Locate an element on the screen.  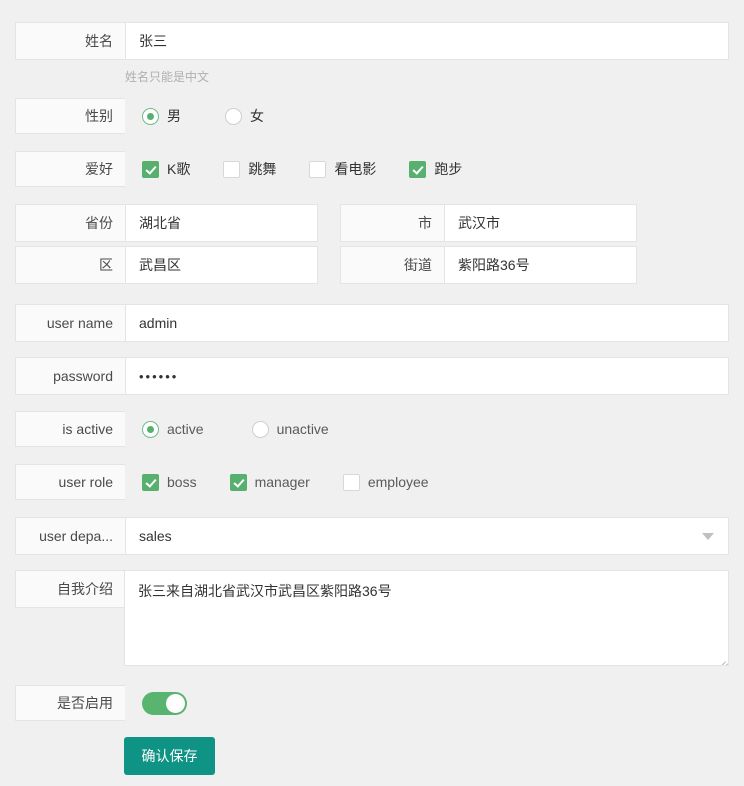
city-input: 武汉市 is located at coordinates (540, 223).